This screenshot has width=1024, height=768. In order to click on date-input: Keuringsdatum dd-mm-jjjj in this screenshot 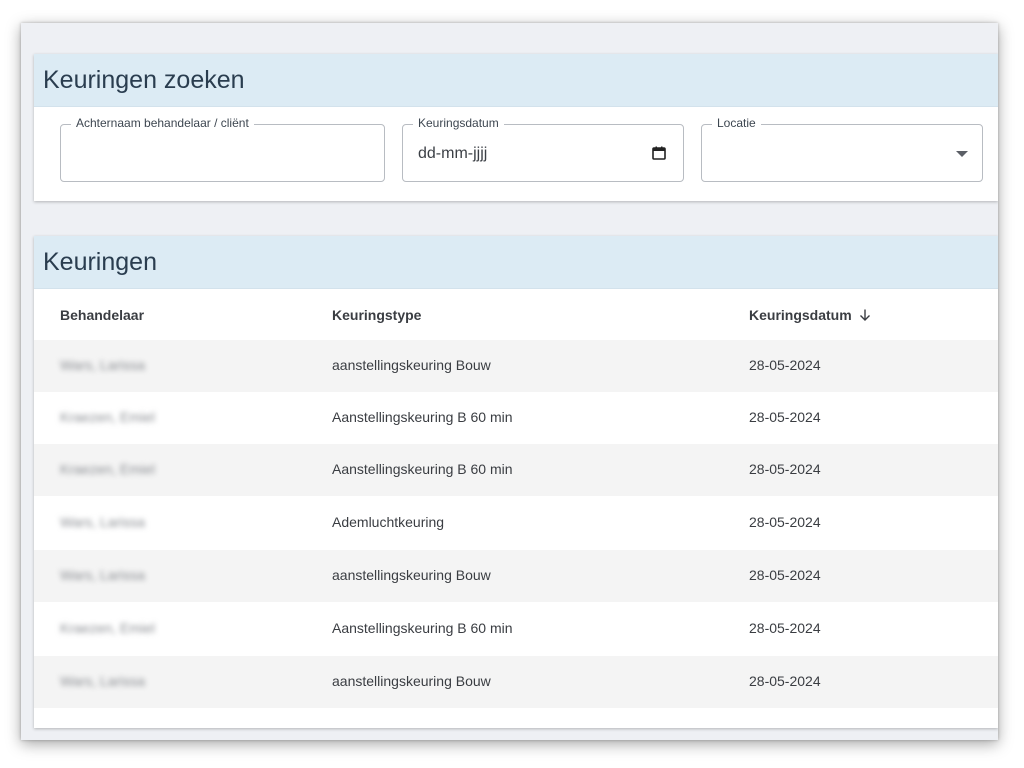, I will do `click(543, 149)`.